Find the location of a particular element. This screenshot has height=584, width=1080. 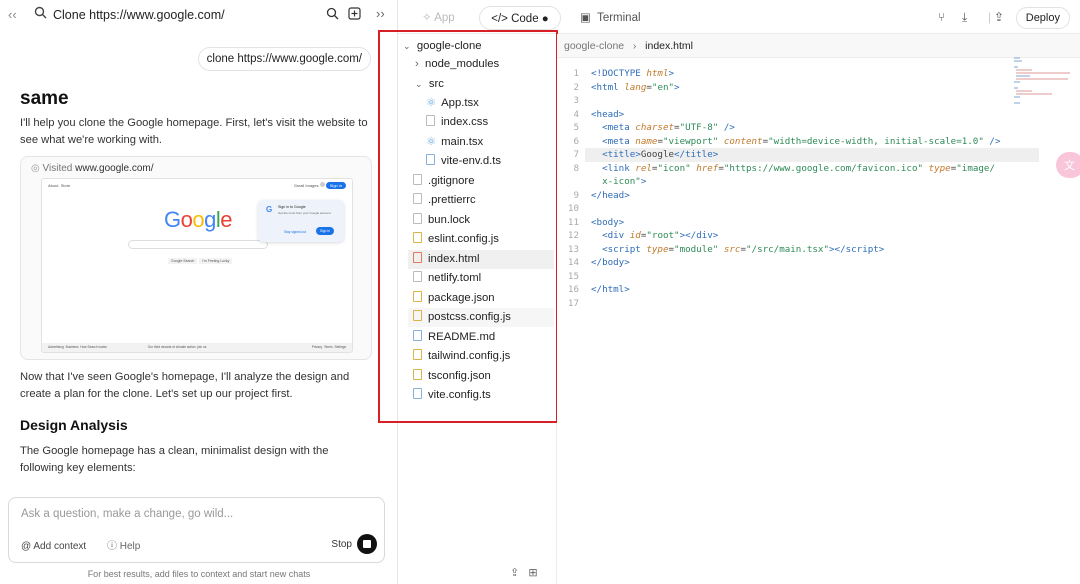

tree-item-label: index.css is located at coordinates (465, 122).